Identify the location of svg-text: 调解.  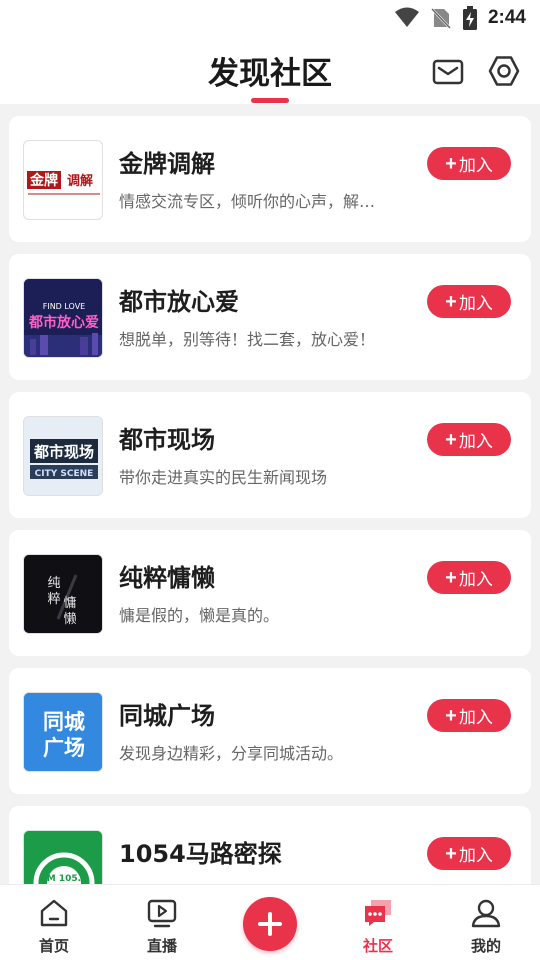
(80, 181).